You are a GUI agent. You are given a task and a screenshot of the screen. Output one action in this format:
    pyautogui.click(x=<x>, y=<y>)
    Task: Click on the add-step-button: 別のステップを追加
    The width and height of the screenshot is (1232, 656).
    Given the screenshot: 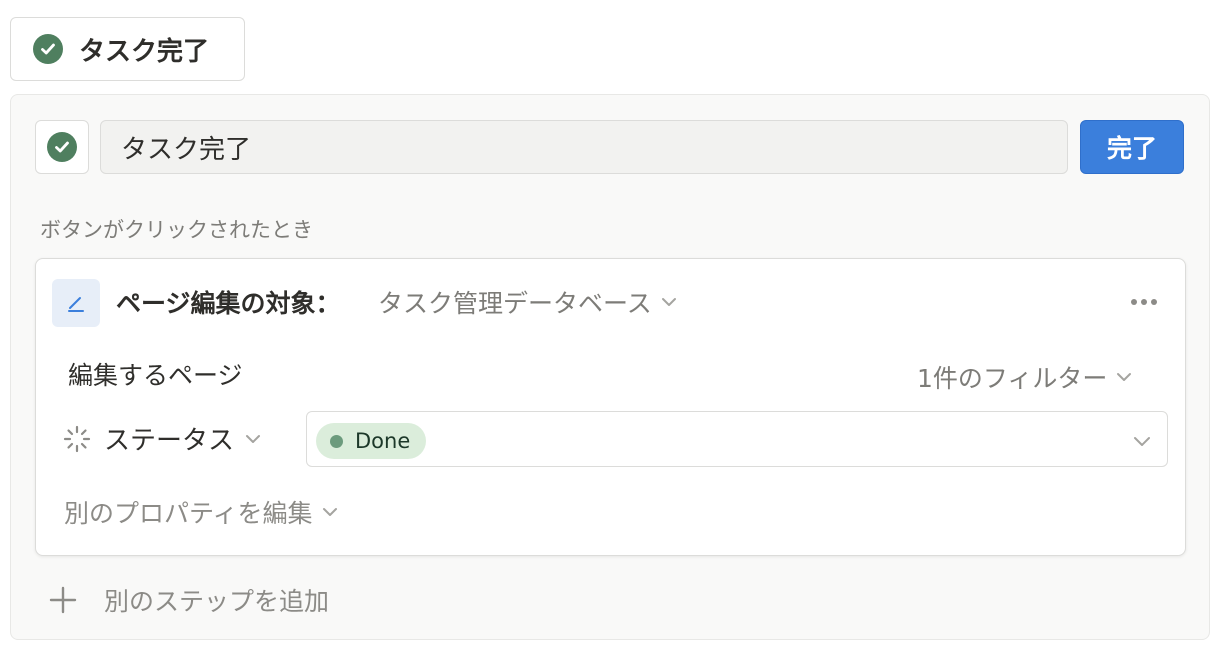 What is the action you would take?
    pyautogui.click(x=188, y=600)
    